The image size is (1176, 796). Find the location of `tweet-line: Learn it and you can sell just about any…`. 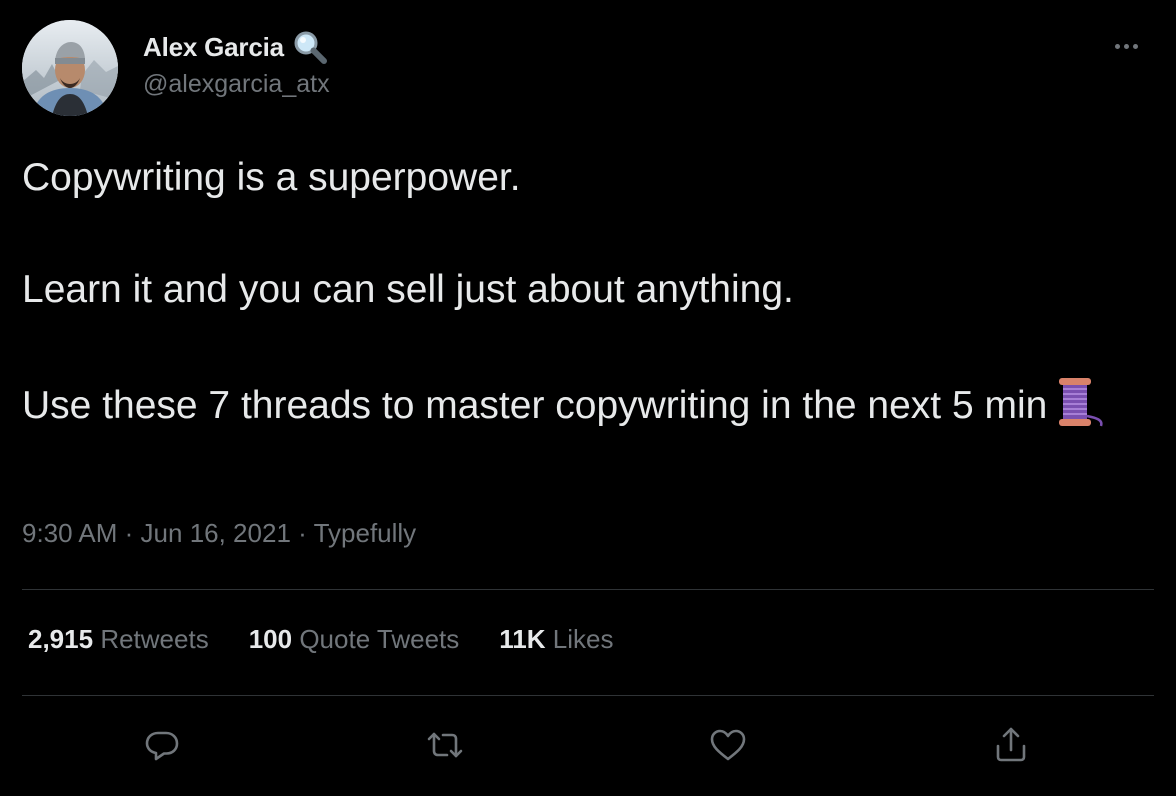

tweet-line: Learn it and you can sell just about any… is located at coordinates (408, 289).